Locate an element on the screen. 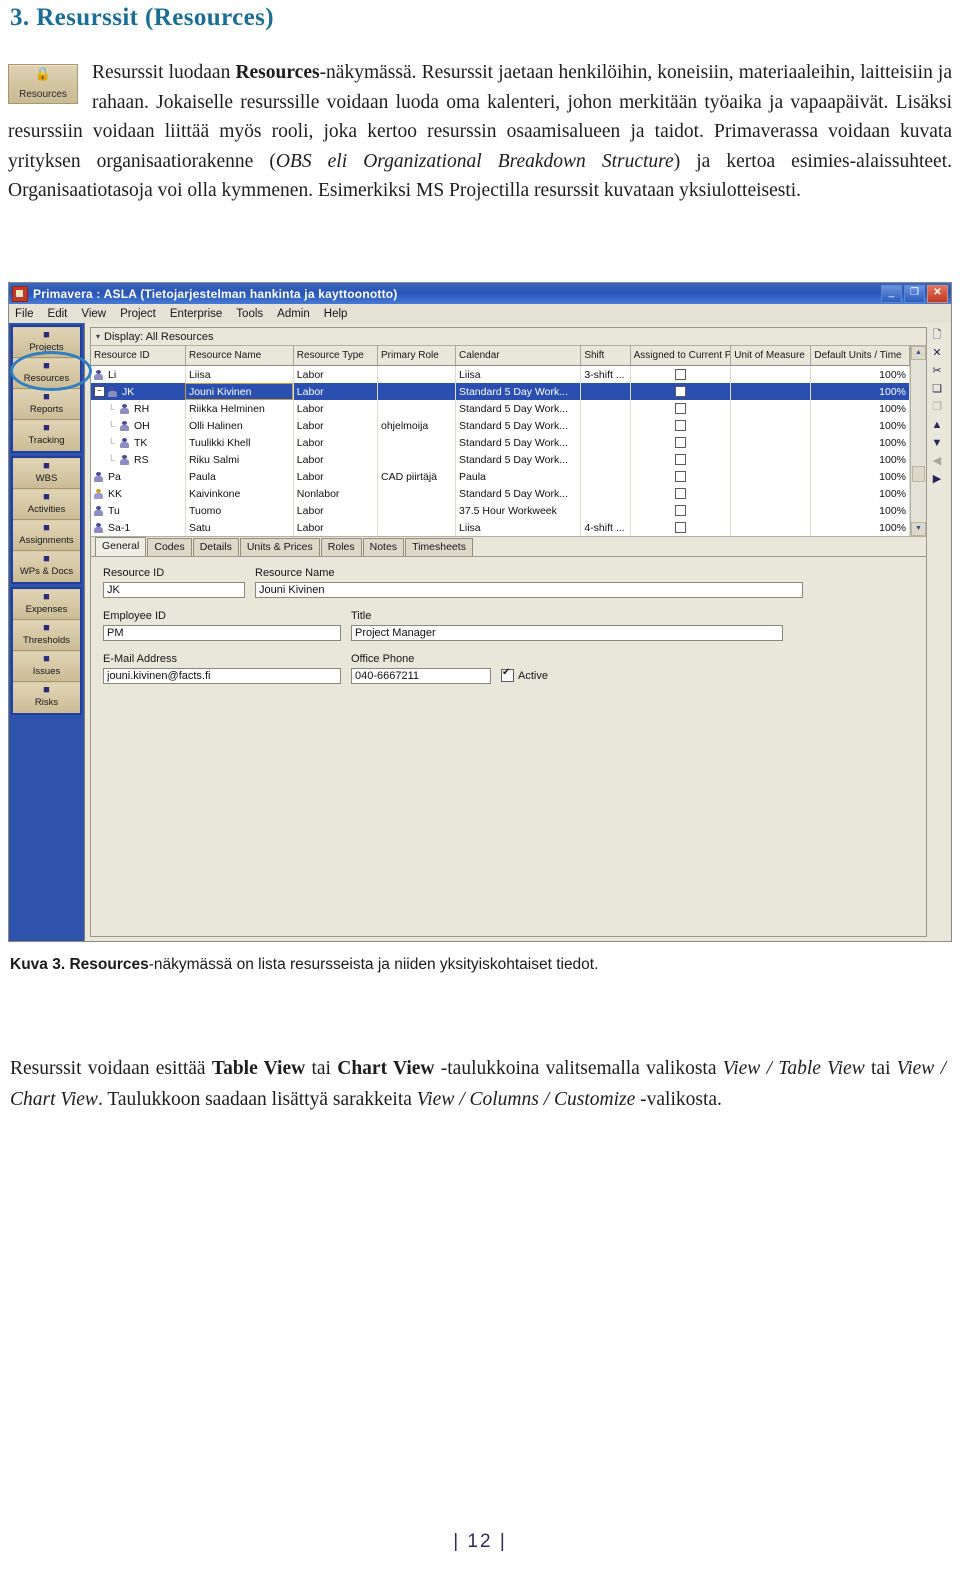 The height and width of the screenshot is (1576, 960). tab-timesheets: Timesheets is located at coordinates (439, 547).